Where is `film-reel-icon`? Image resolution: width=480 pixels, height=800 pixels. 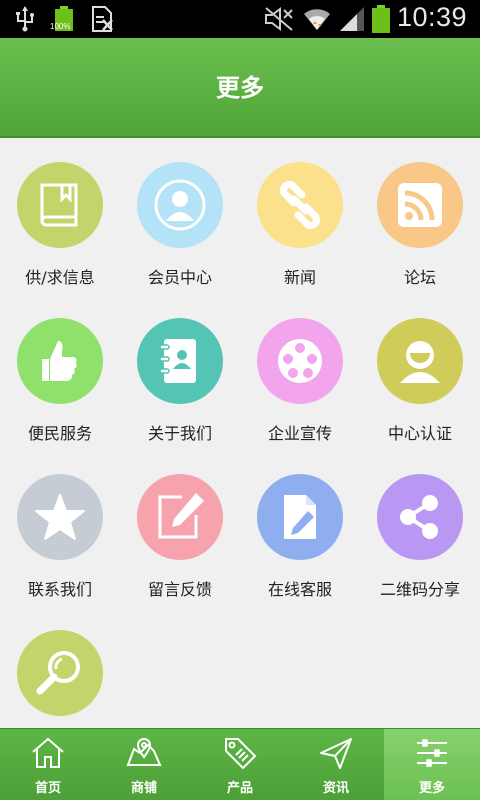
film-reel-icon is located at coordinates (300, 361).